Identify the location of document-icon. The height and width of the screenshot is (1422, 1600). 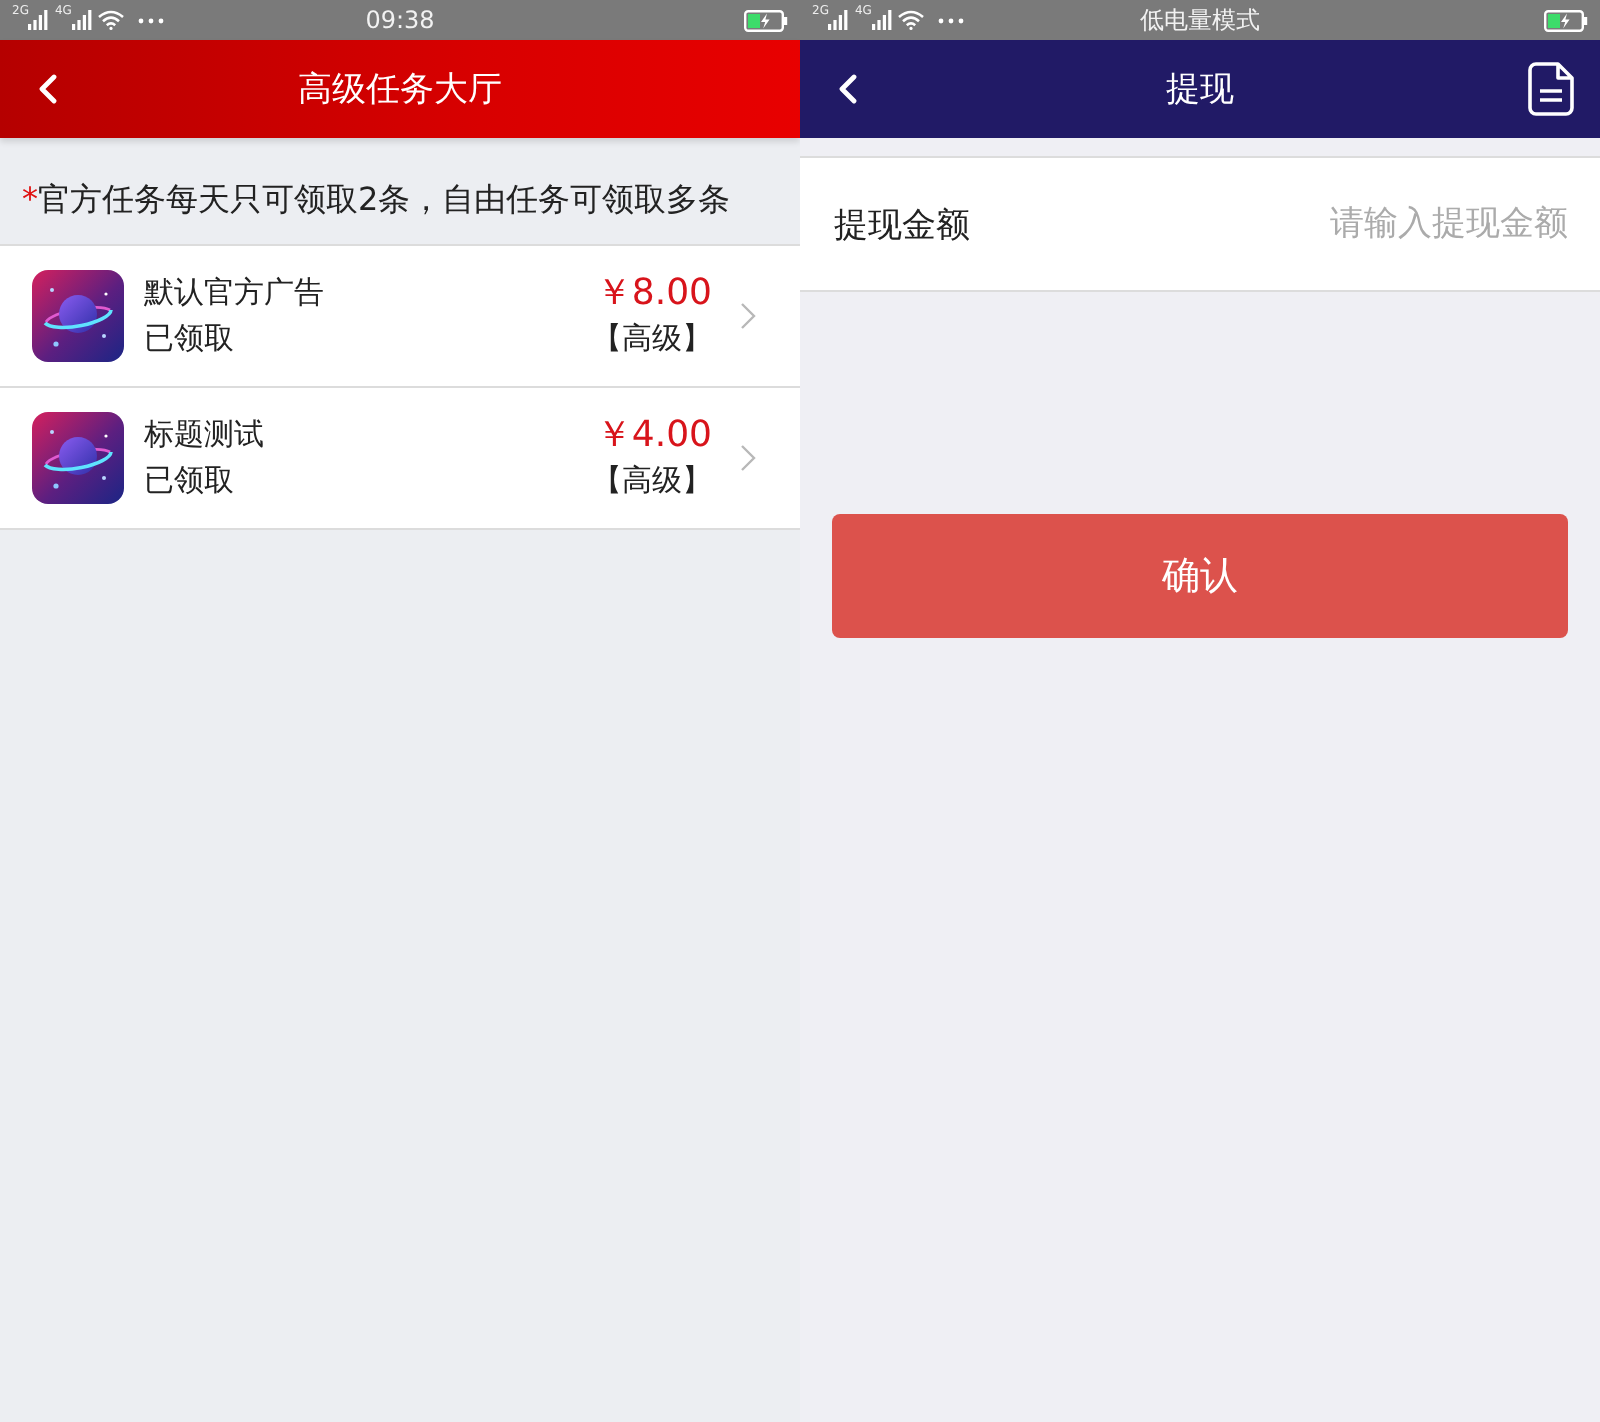
(1551, 89).